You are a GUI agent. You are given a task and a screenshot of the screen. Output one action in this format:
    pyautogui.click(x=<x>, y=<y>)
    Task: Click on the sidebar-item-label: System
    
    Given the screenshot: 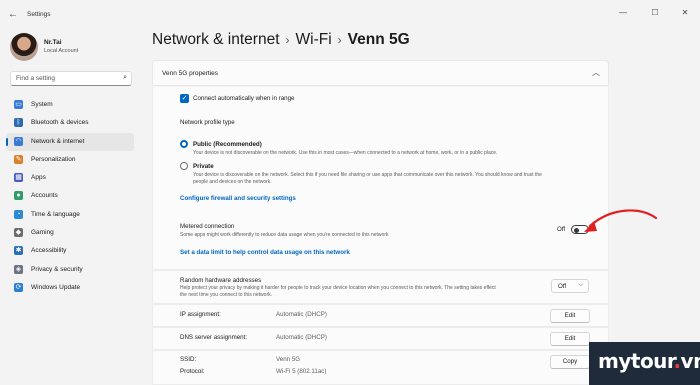 What is the action you would take?
    pyautogui.click(x=42, y=104)
    